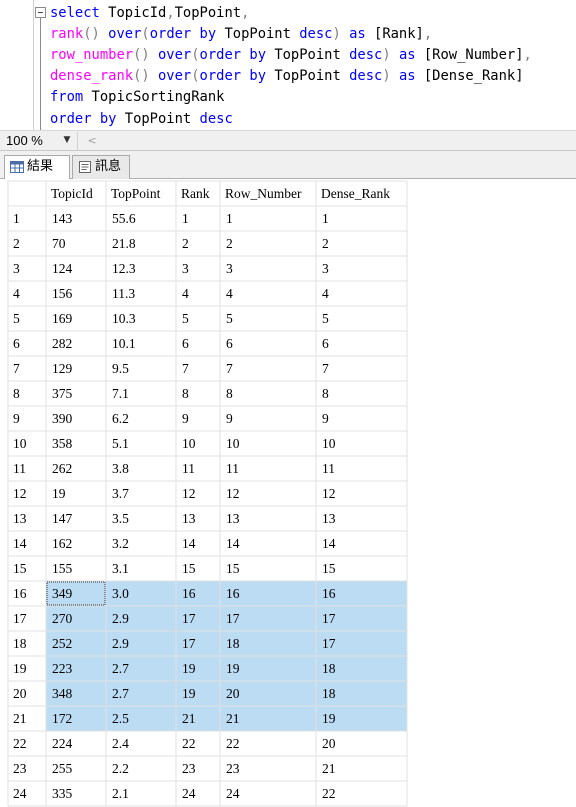 This screenshot has width=576, height=807. I want to click on grid-cell: 143, so click(62, 218).